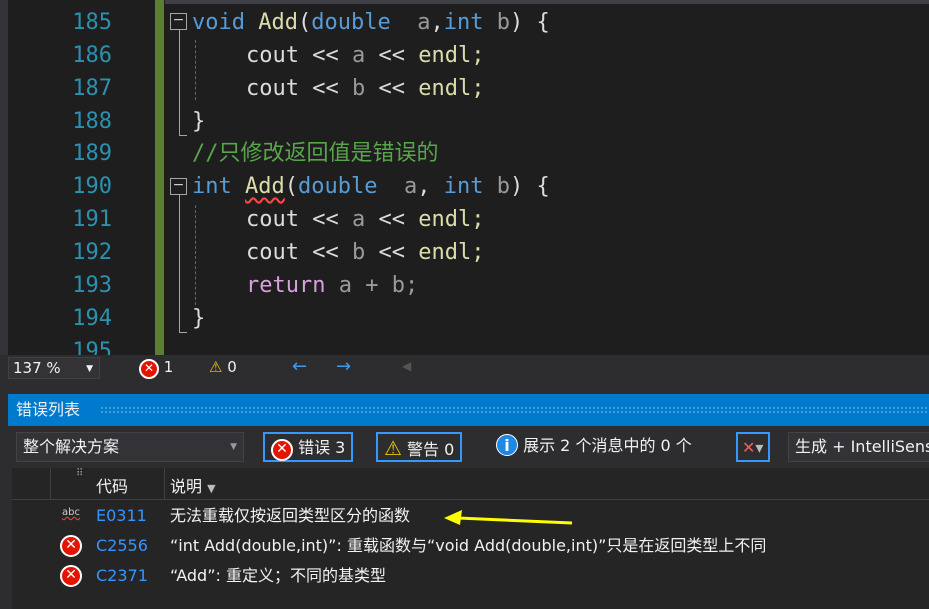 The width and height of the screenshot is (929, 609). Describe the element at coordinates (89, 369) in the screenshot. I see `chevron-down-icon: ▼` at that location.